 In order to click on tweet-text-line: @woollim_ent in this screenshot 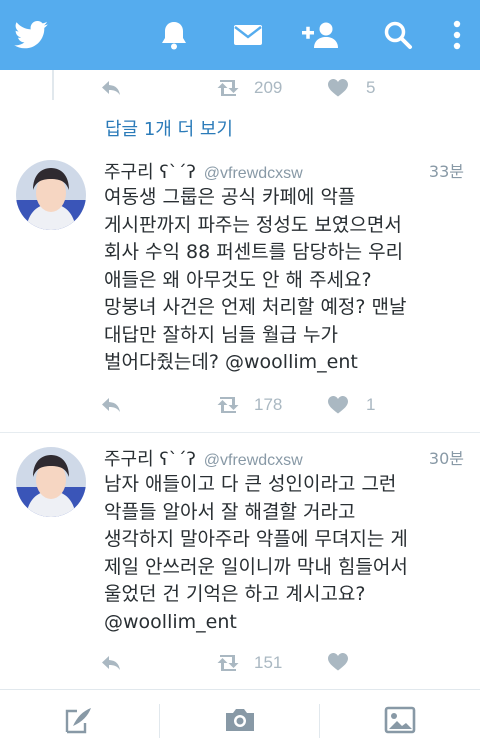, I will do `click(170, 621)`.